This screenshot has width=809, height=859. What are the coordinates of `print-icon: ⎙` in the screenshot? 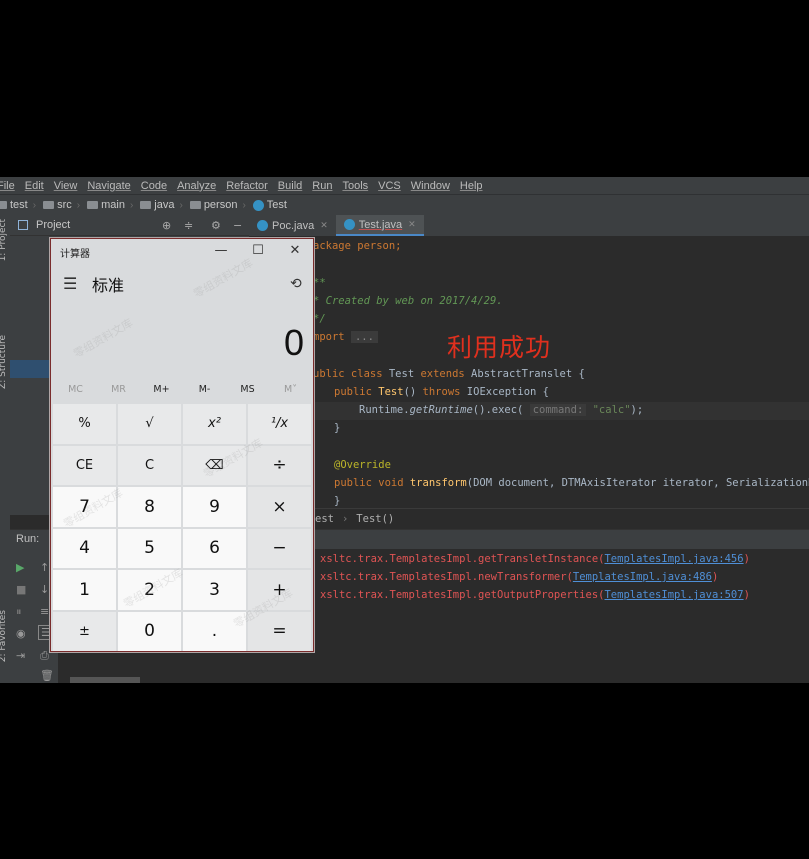 It's located at (44, 656).